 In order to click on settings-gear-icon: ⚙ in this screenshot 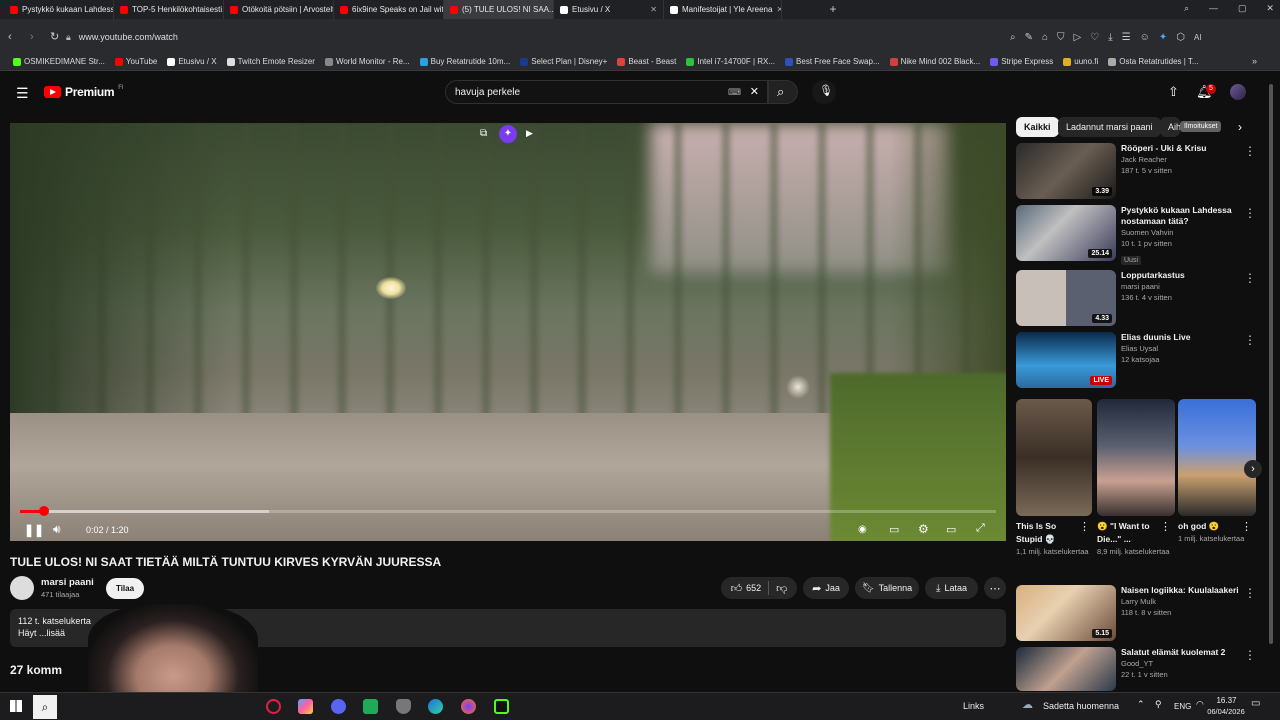, I will do `click(923, 529)`.